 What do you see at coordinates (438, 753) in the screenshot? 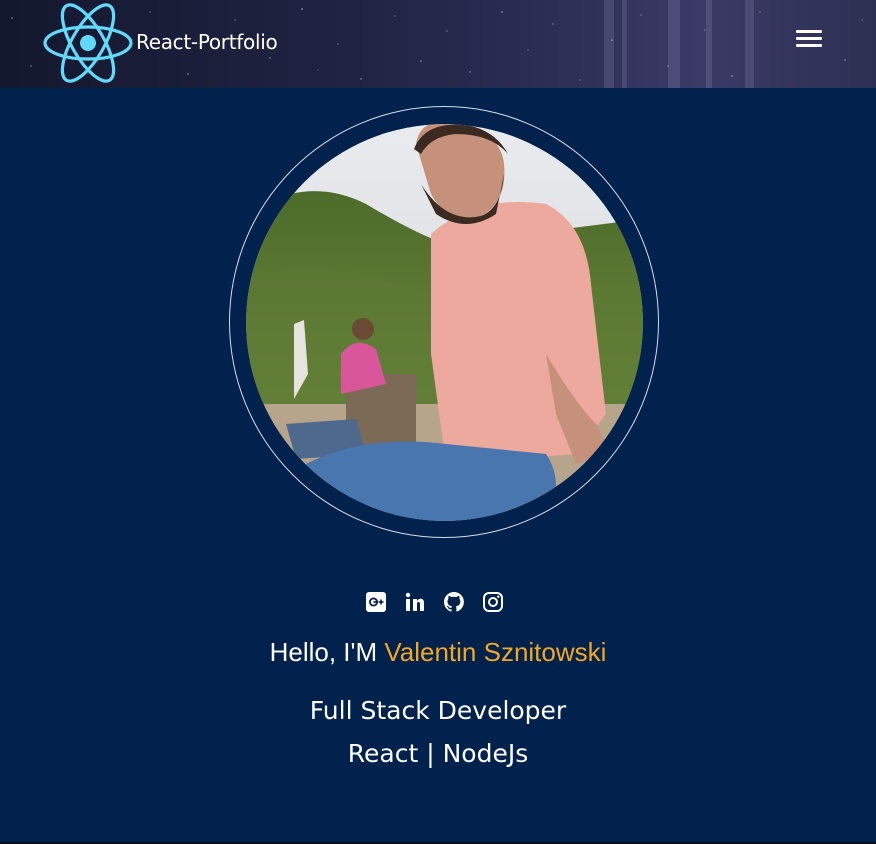
I see `tech-stack: React | NodeJs` at bounding box center [438, 753].